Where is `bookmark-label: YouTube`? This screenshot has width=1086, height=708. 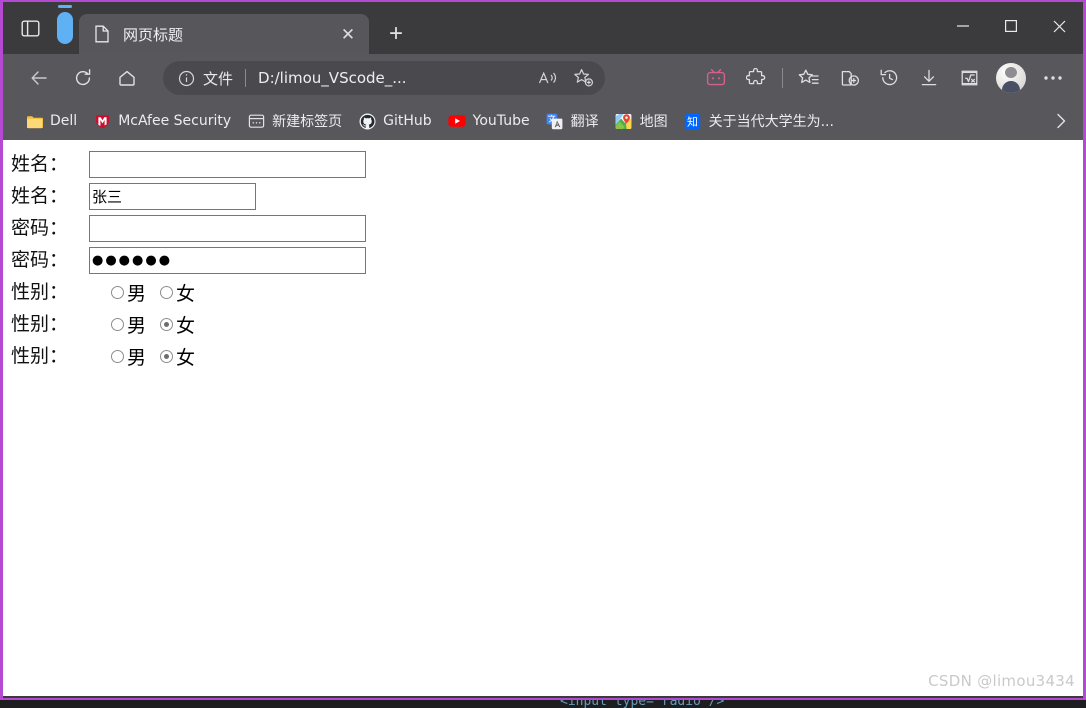
bookmark-label: YouTube is located at coordinates (501, 121).